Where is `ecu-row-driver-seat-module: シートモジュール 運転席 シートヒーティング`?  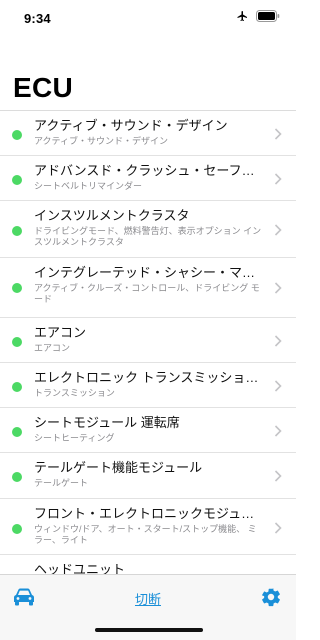
ecu-row-driver-seat-module: シートモジュール 運転席 シートヒーティング is located at coordinates (148, 430).